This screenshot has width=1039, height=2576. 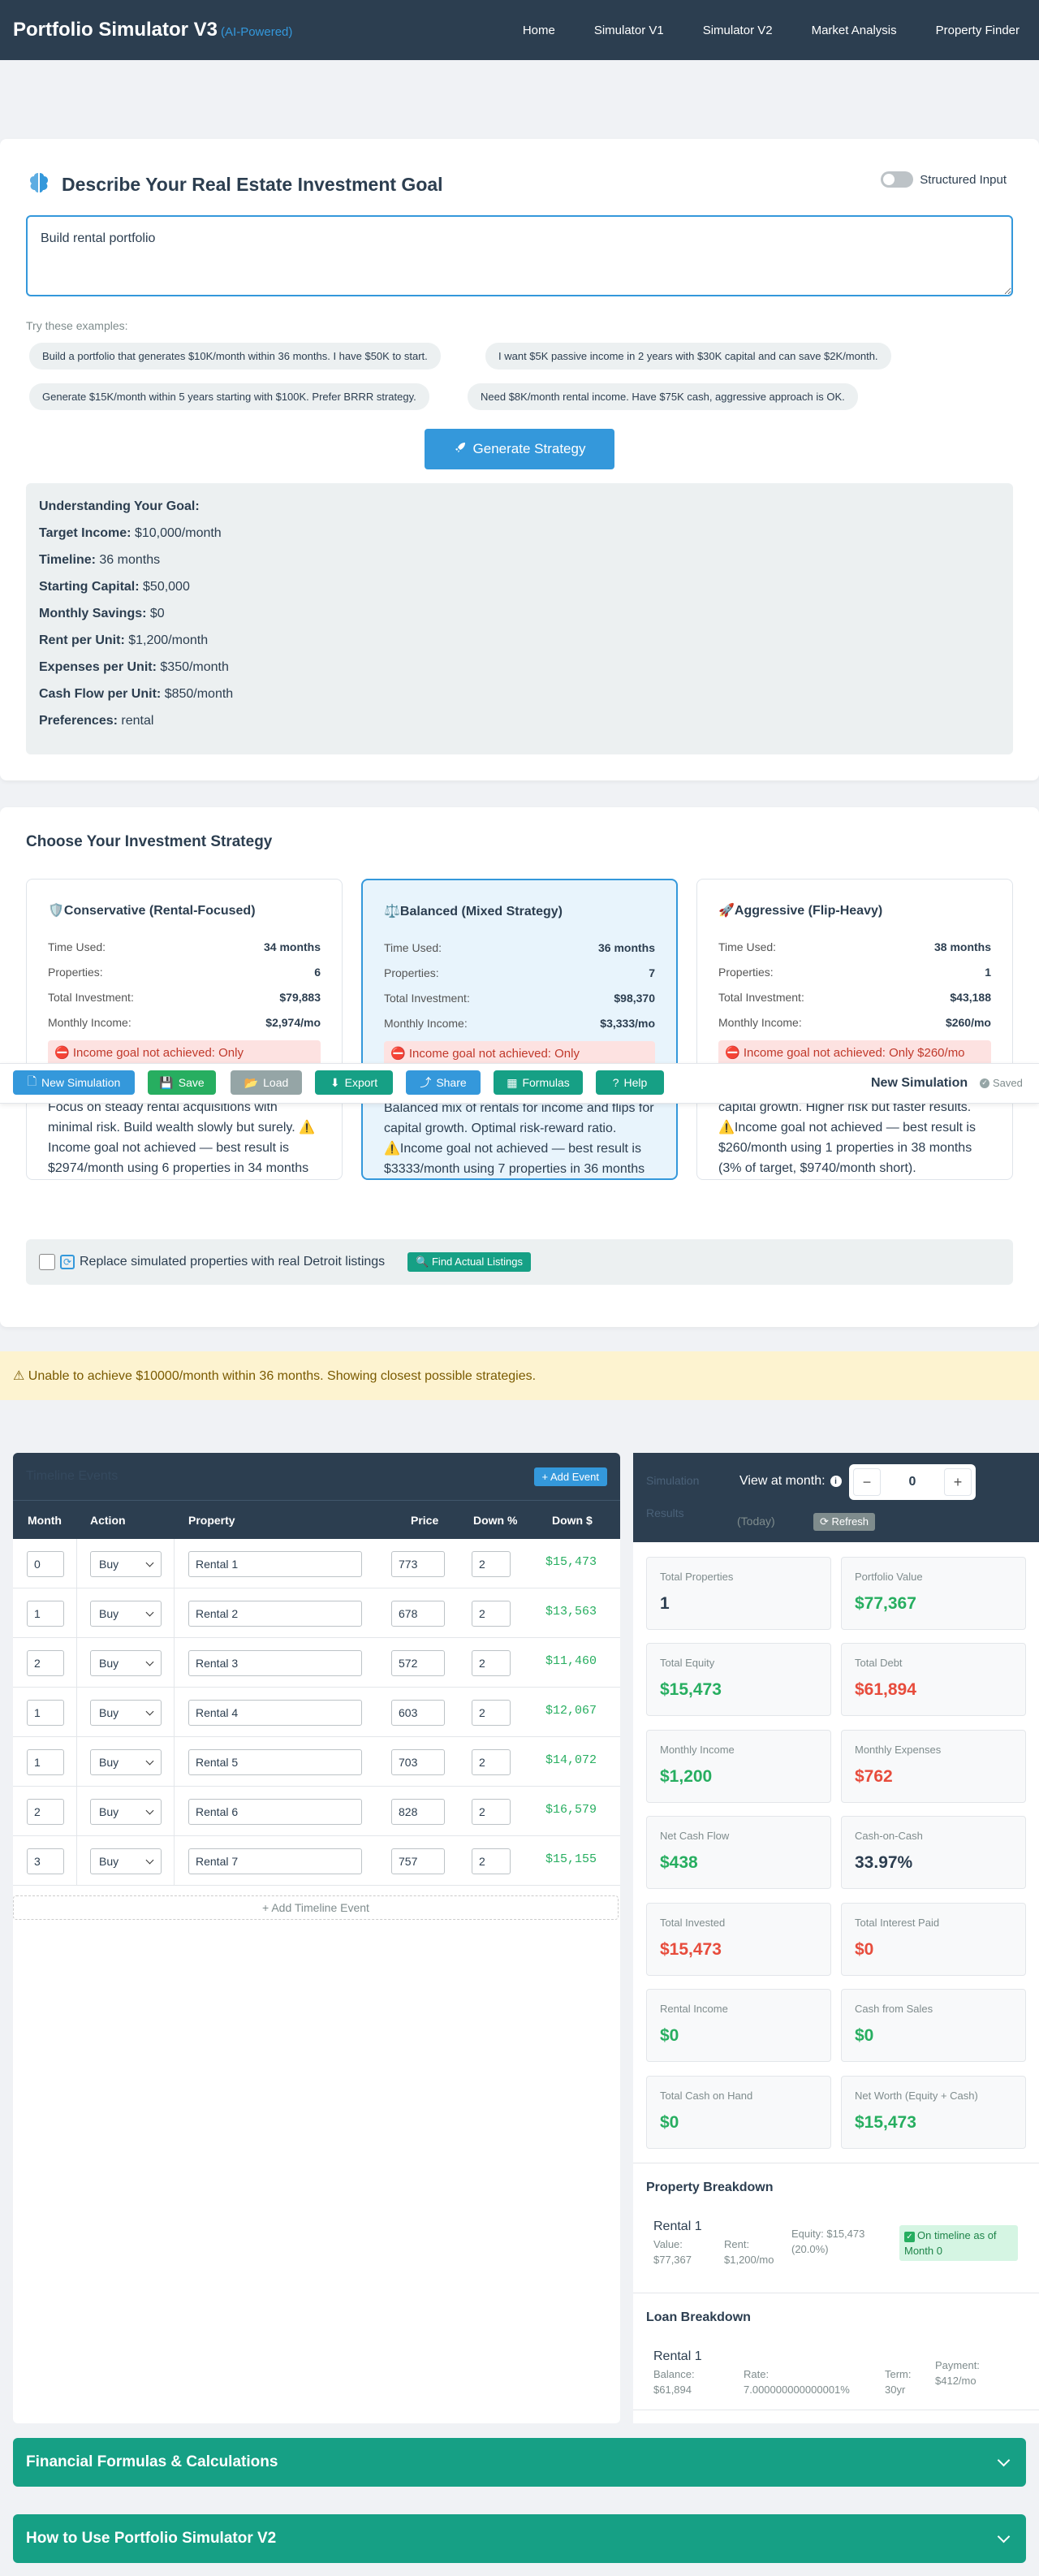 What do you see at coordinates (275, 1861) in the screenshot?
I see `property-input: Rental 7` at bounding box center [275, 1861].